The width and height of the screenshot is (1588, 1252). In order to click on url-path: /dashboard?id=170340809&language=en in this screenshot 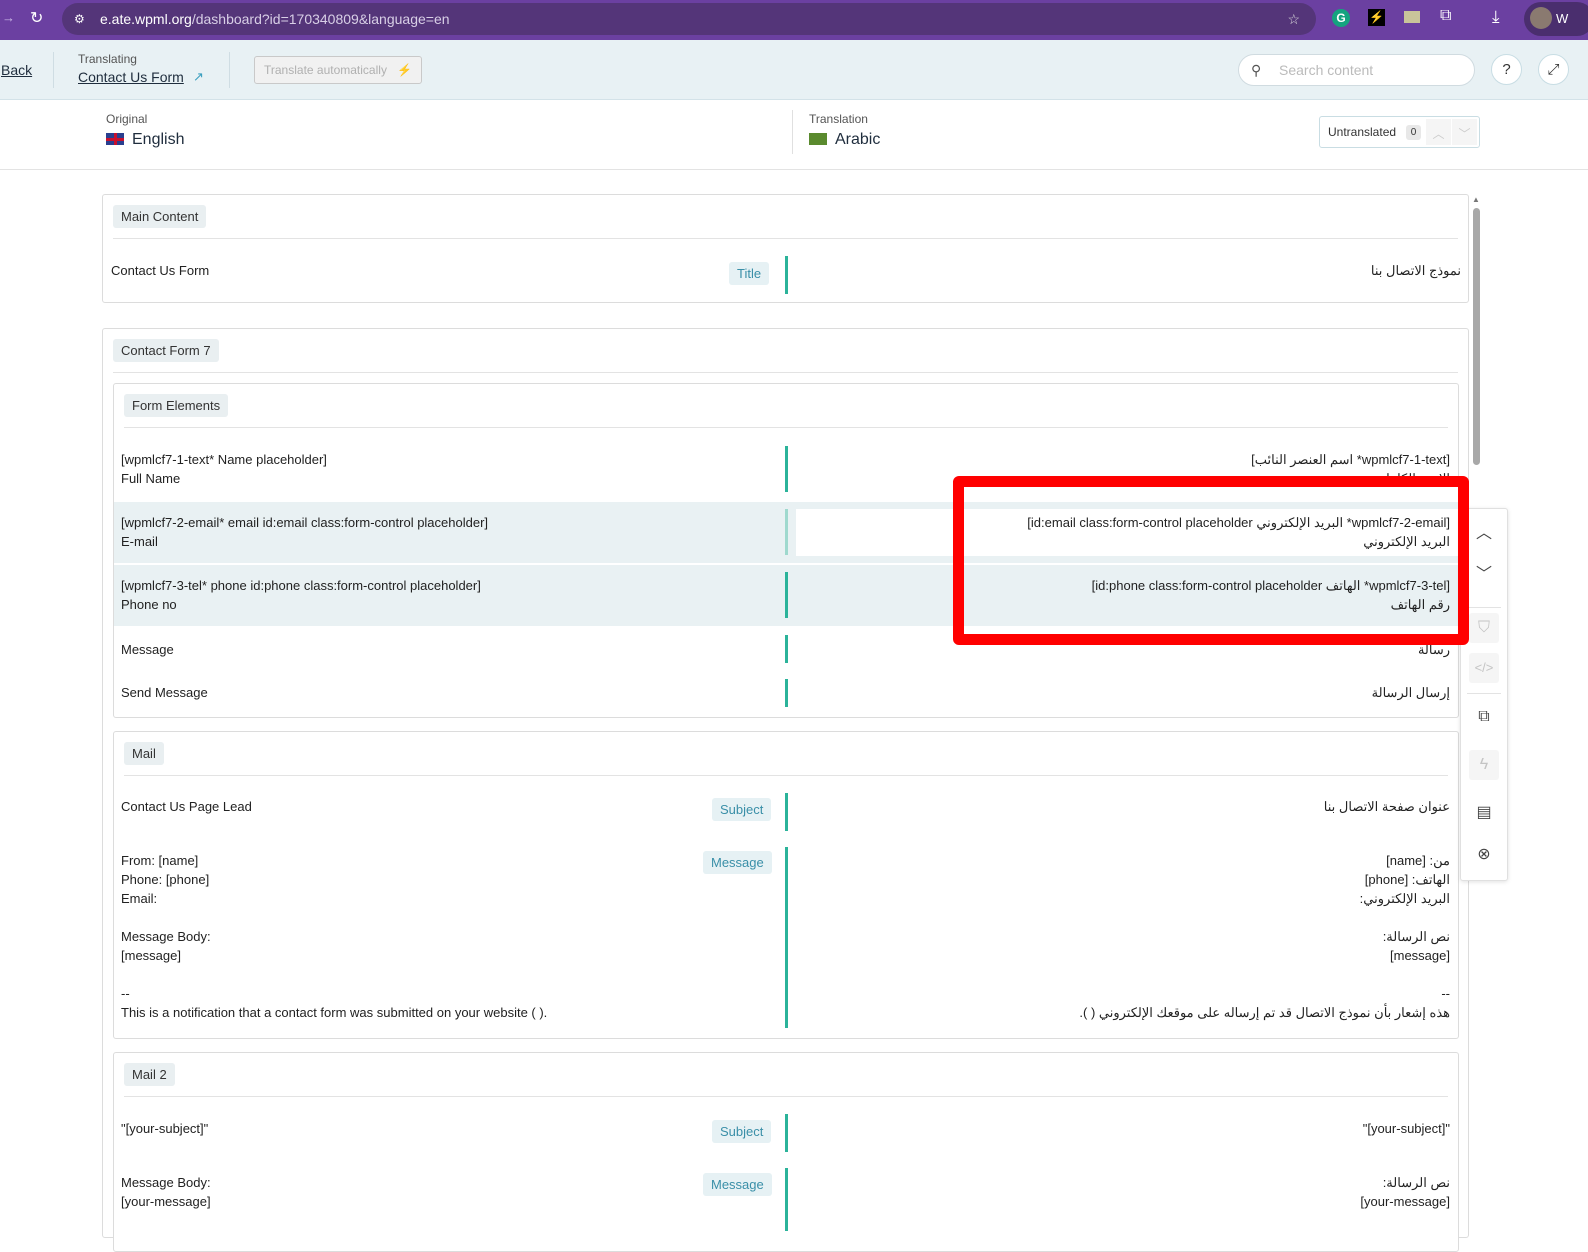, I will do `click(320, 19)`.